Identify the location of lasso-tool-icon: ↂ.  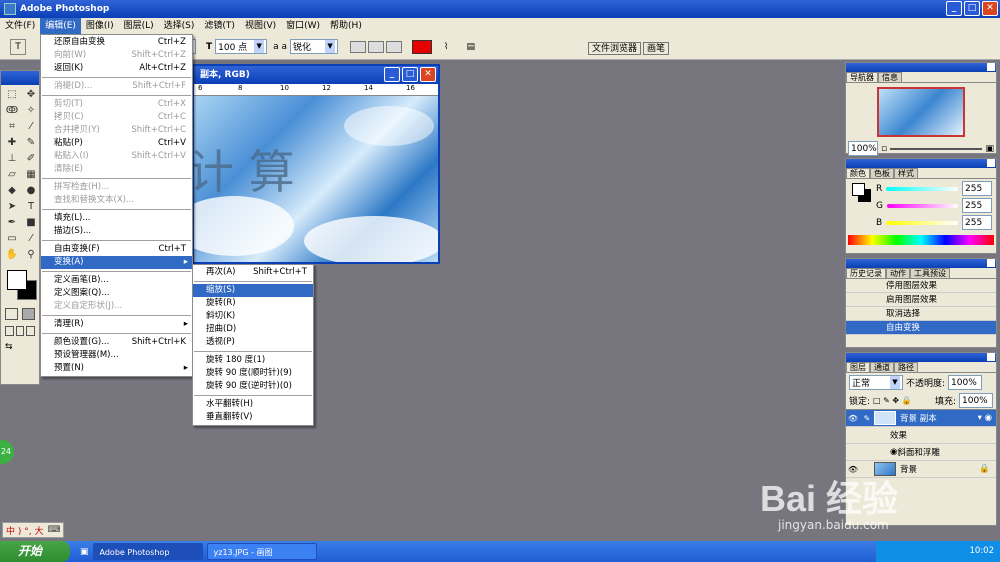
(12, 110).